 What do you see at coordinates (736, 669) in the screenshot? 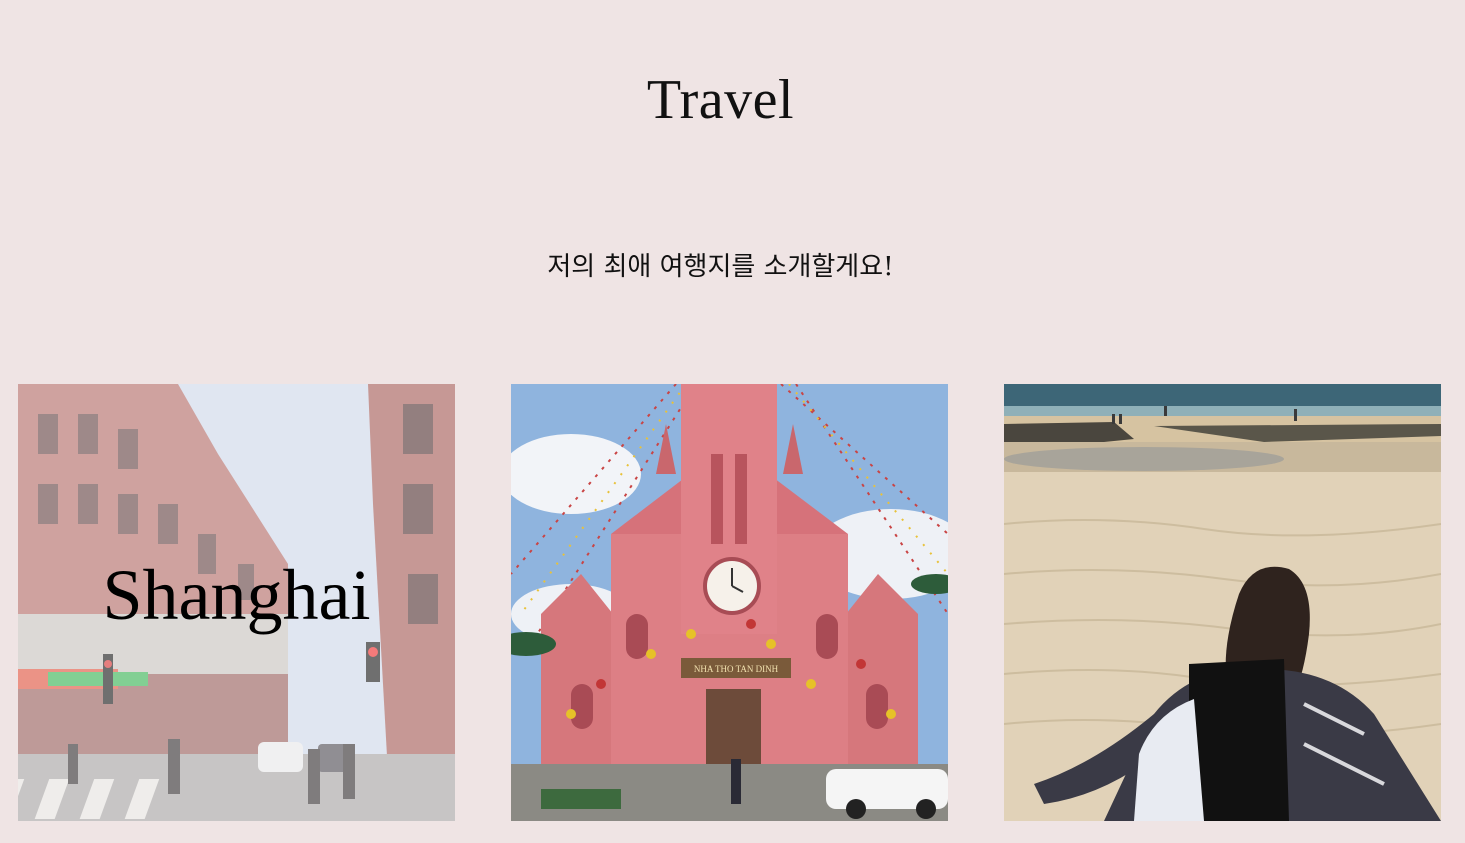
I see `church-sign-text: NHA THO TAN DINH` at bounding box center [736, 669].